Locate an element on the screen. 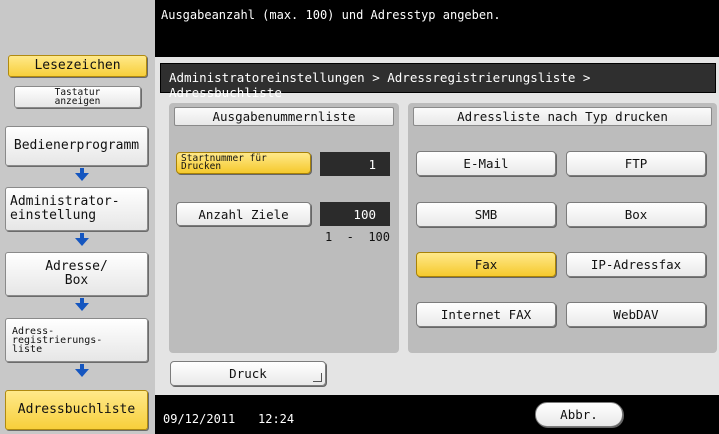 This screenshot has height=434, width=719. sidebar-item-label: Adressbuchliste is located at coordinates (76, 409).